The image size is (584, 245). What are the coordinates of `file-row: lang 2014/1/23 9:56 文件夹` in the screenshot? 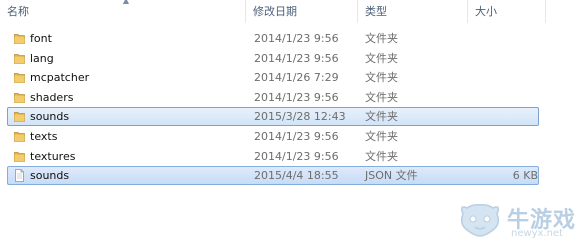 It's located at (292, 59).